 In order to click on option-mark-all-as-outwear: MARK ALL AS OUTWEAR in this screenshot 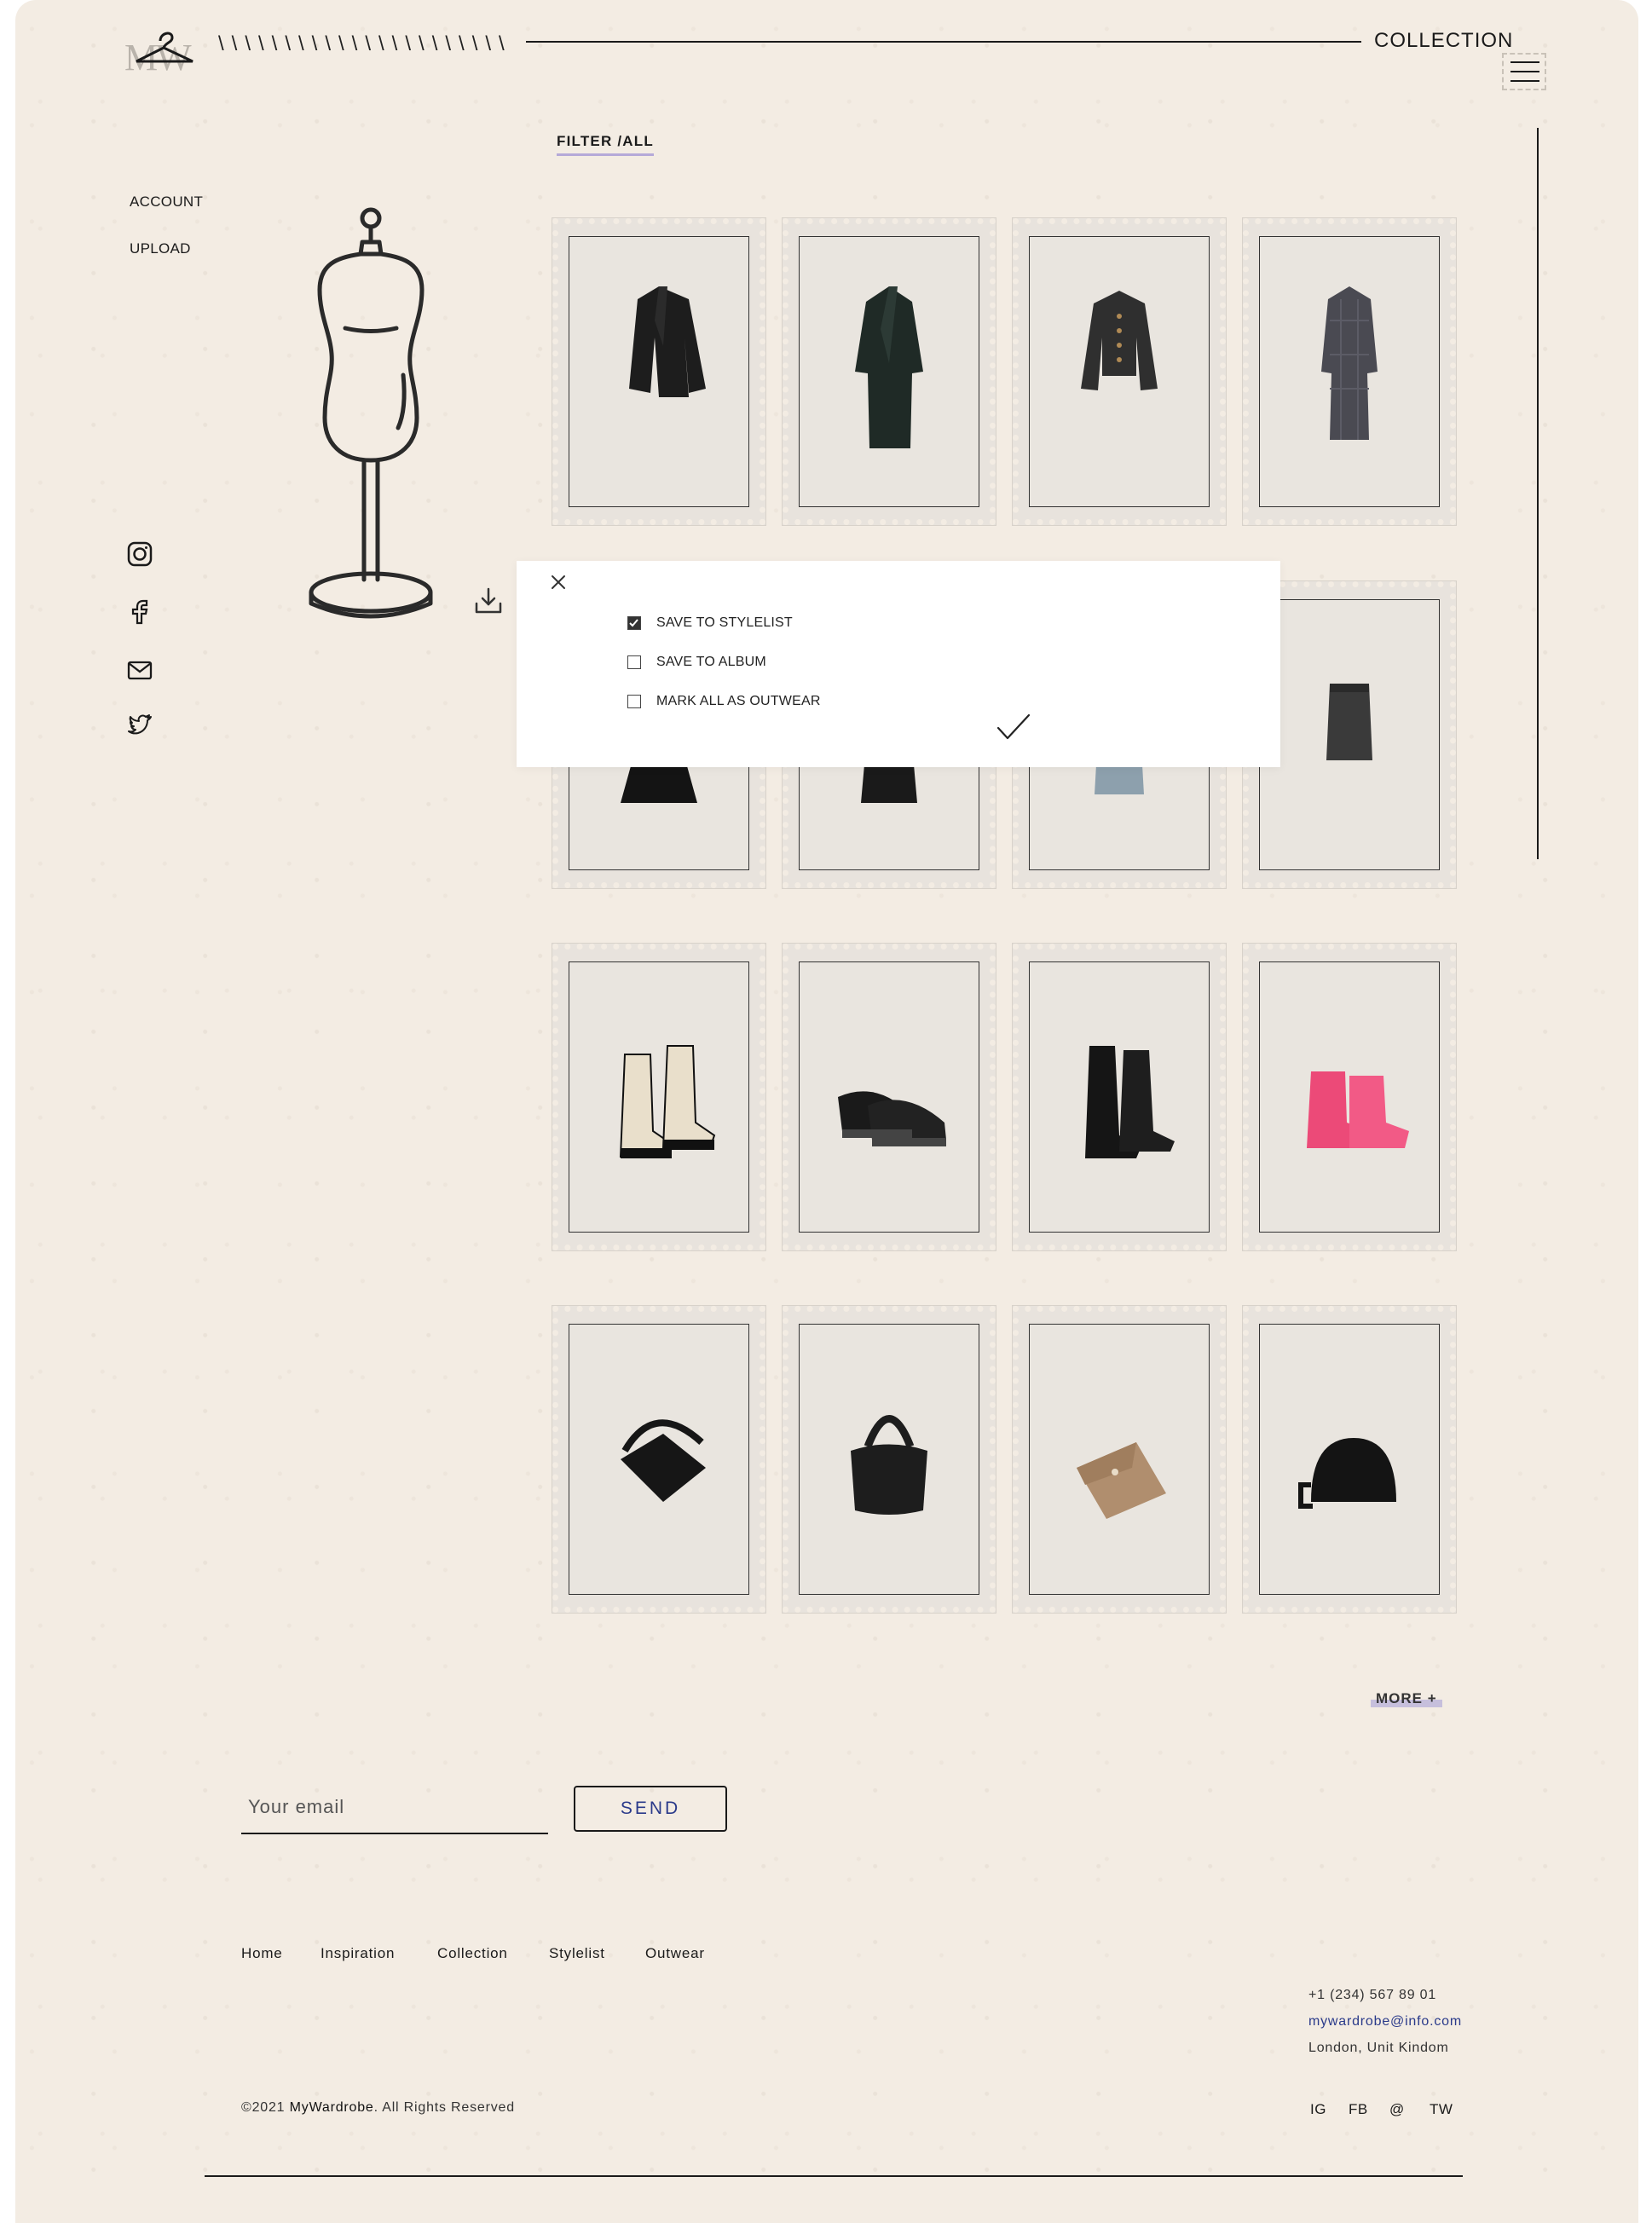, I will do `click(724, 701)`.